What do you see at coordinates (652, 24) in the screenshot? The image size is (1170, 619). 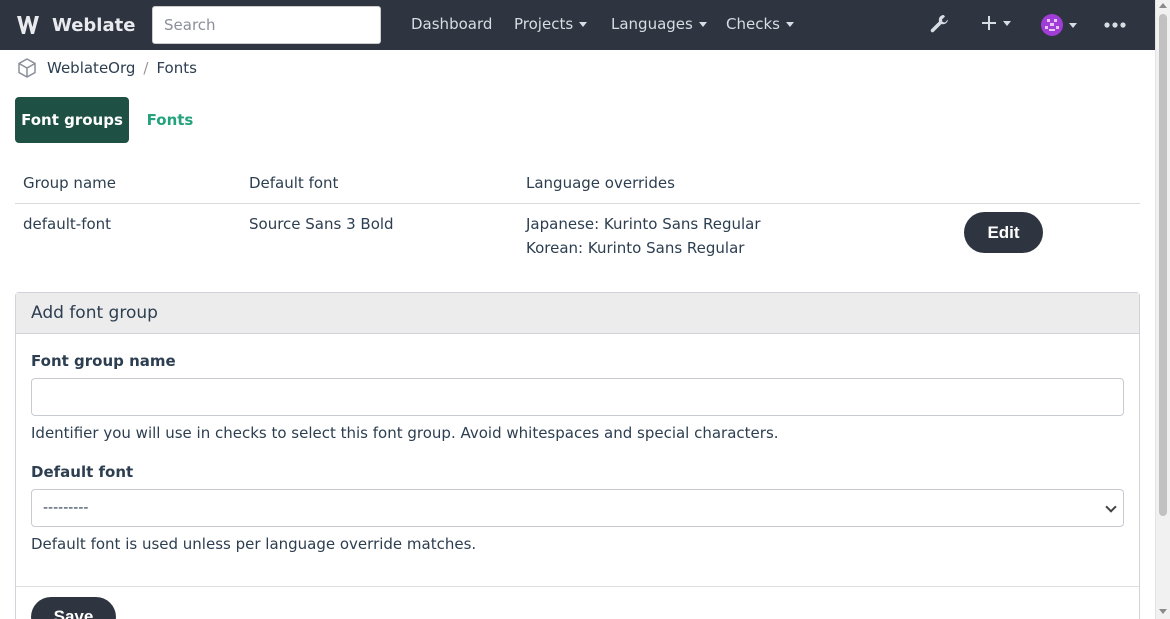 I see `nav-languages-label: Languages` at bounding box center [652, 24].